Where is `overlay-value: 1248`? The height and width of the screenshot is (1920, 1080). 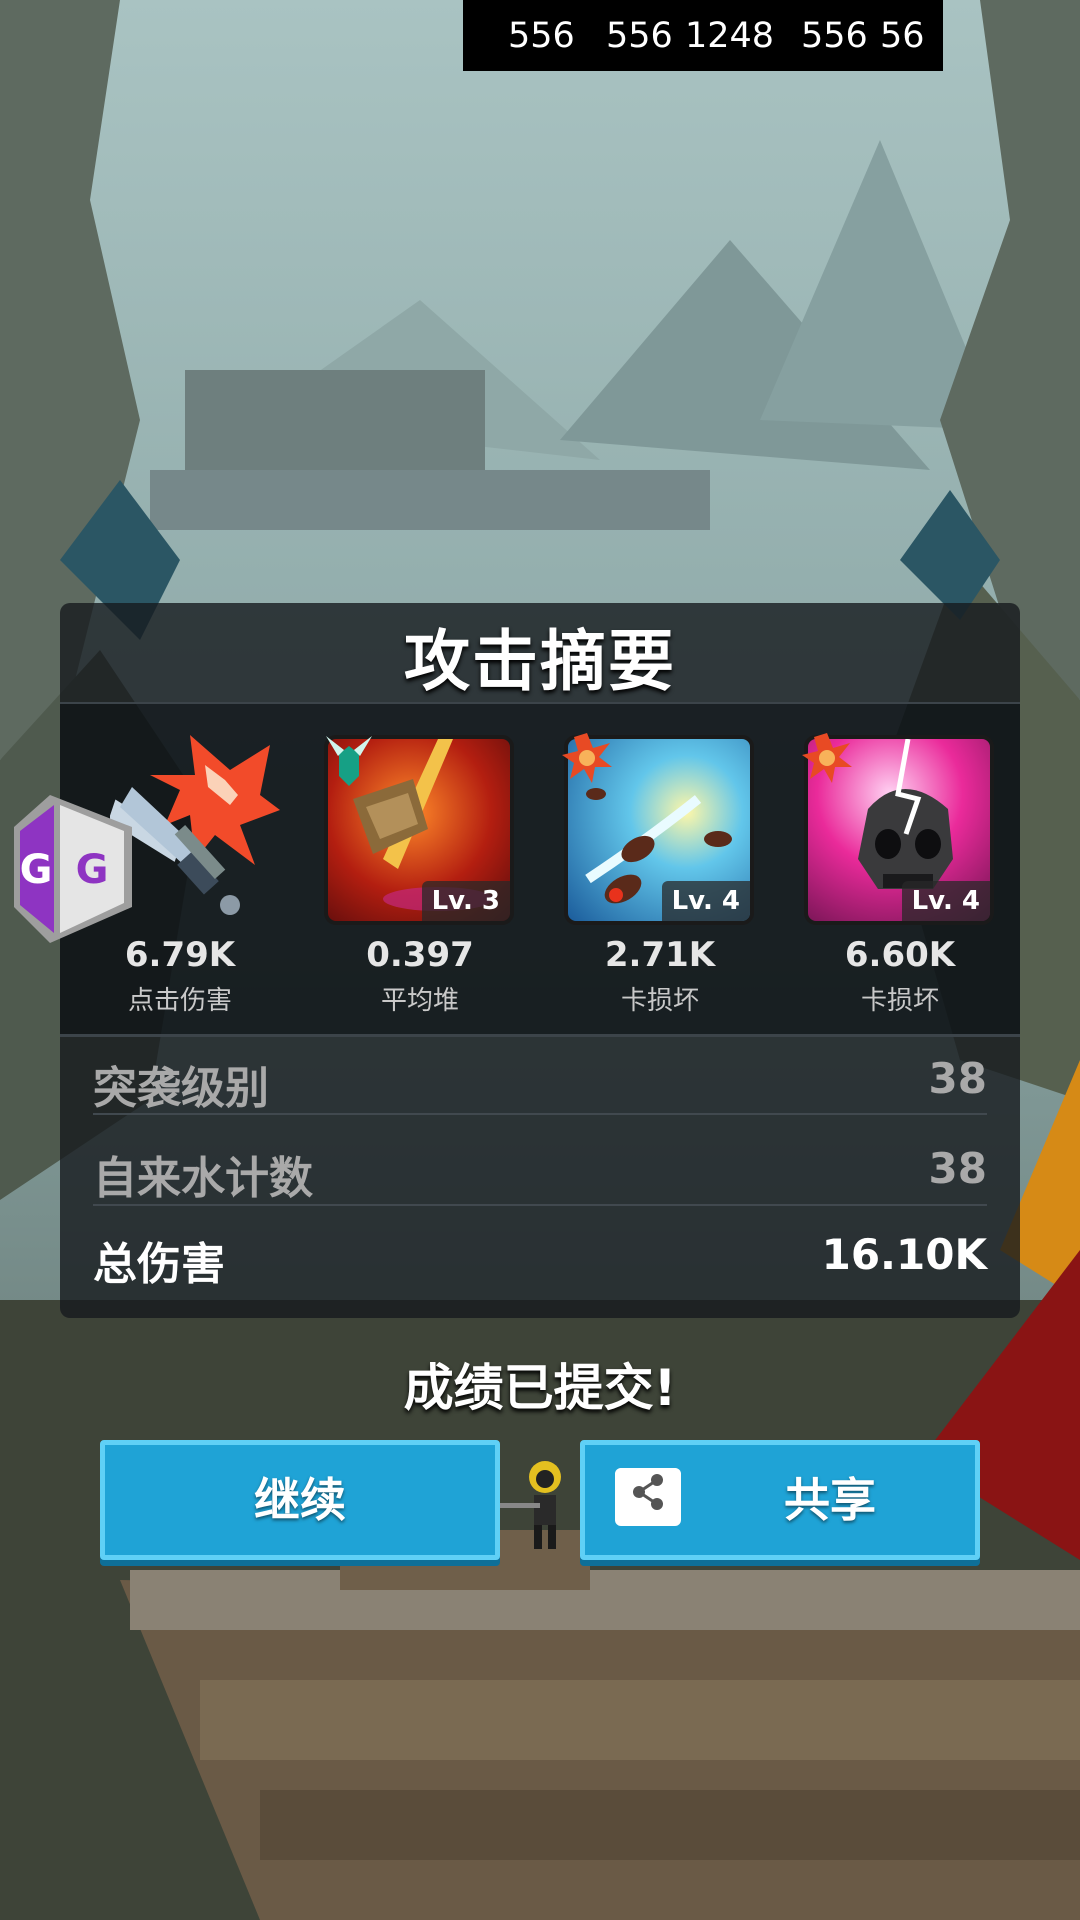 overlay-value: 1248 is located at coordinates (730, 36).